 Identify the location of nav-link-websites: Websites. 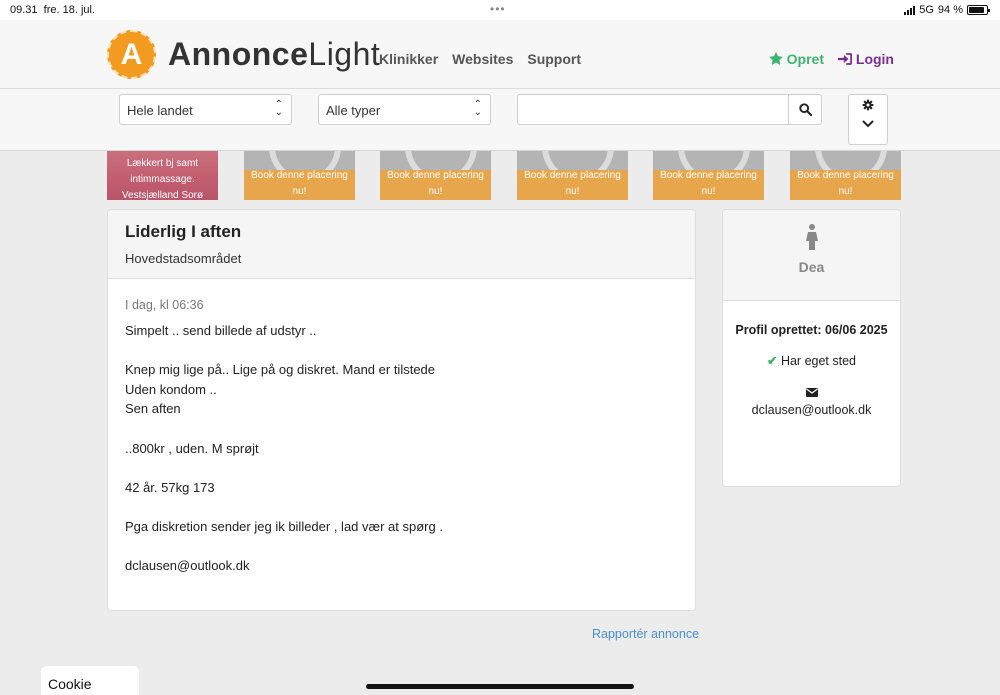
(482, 59).